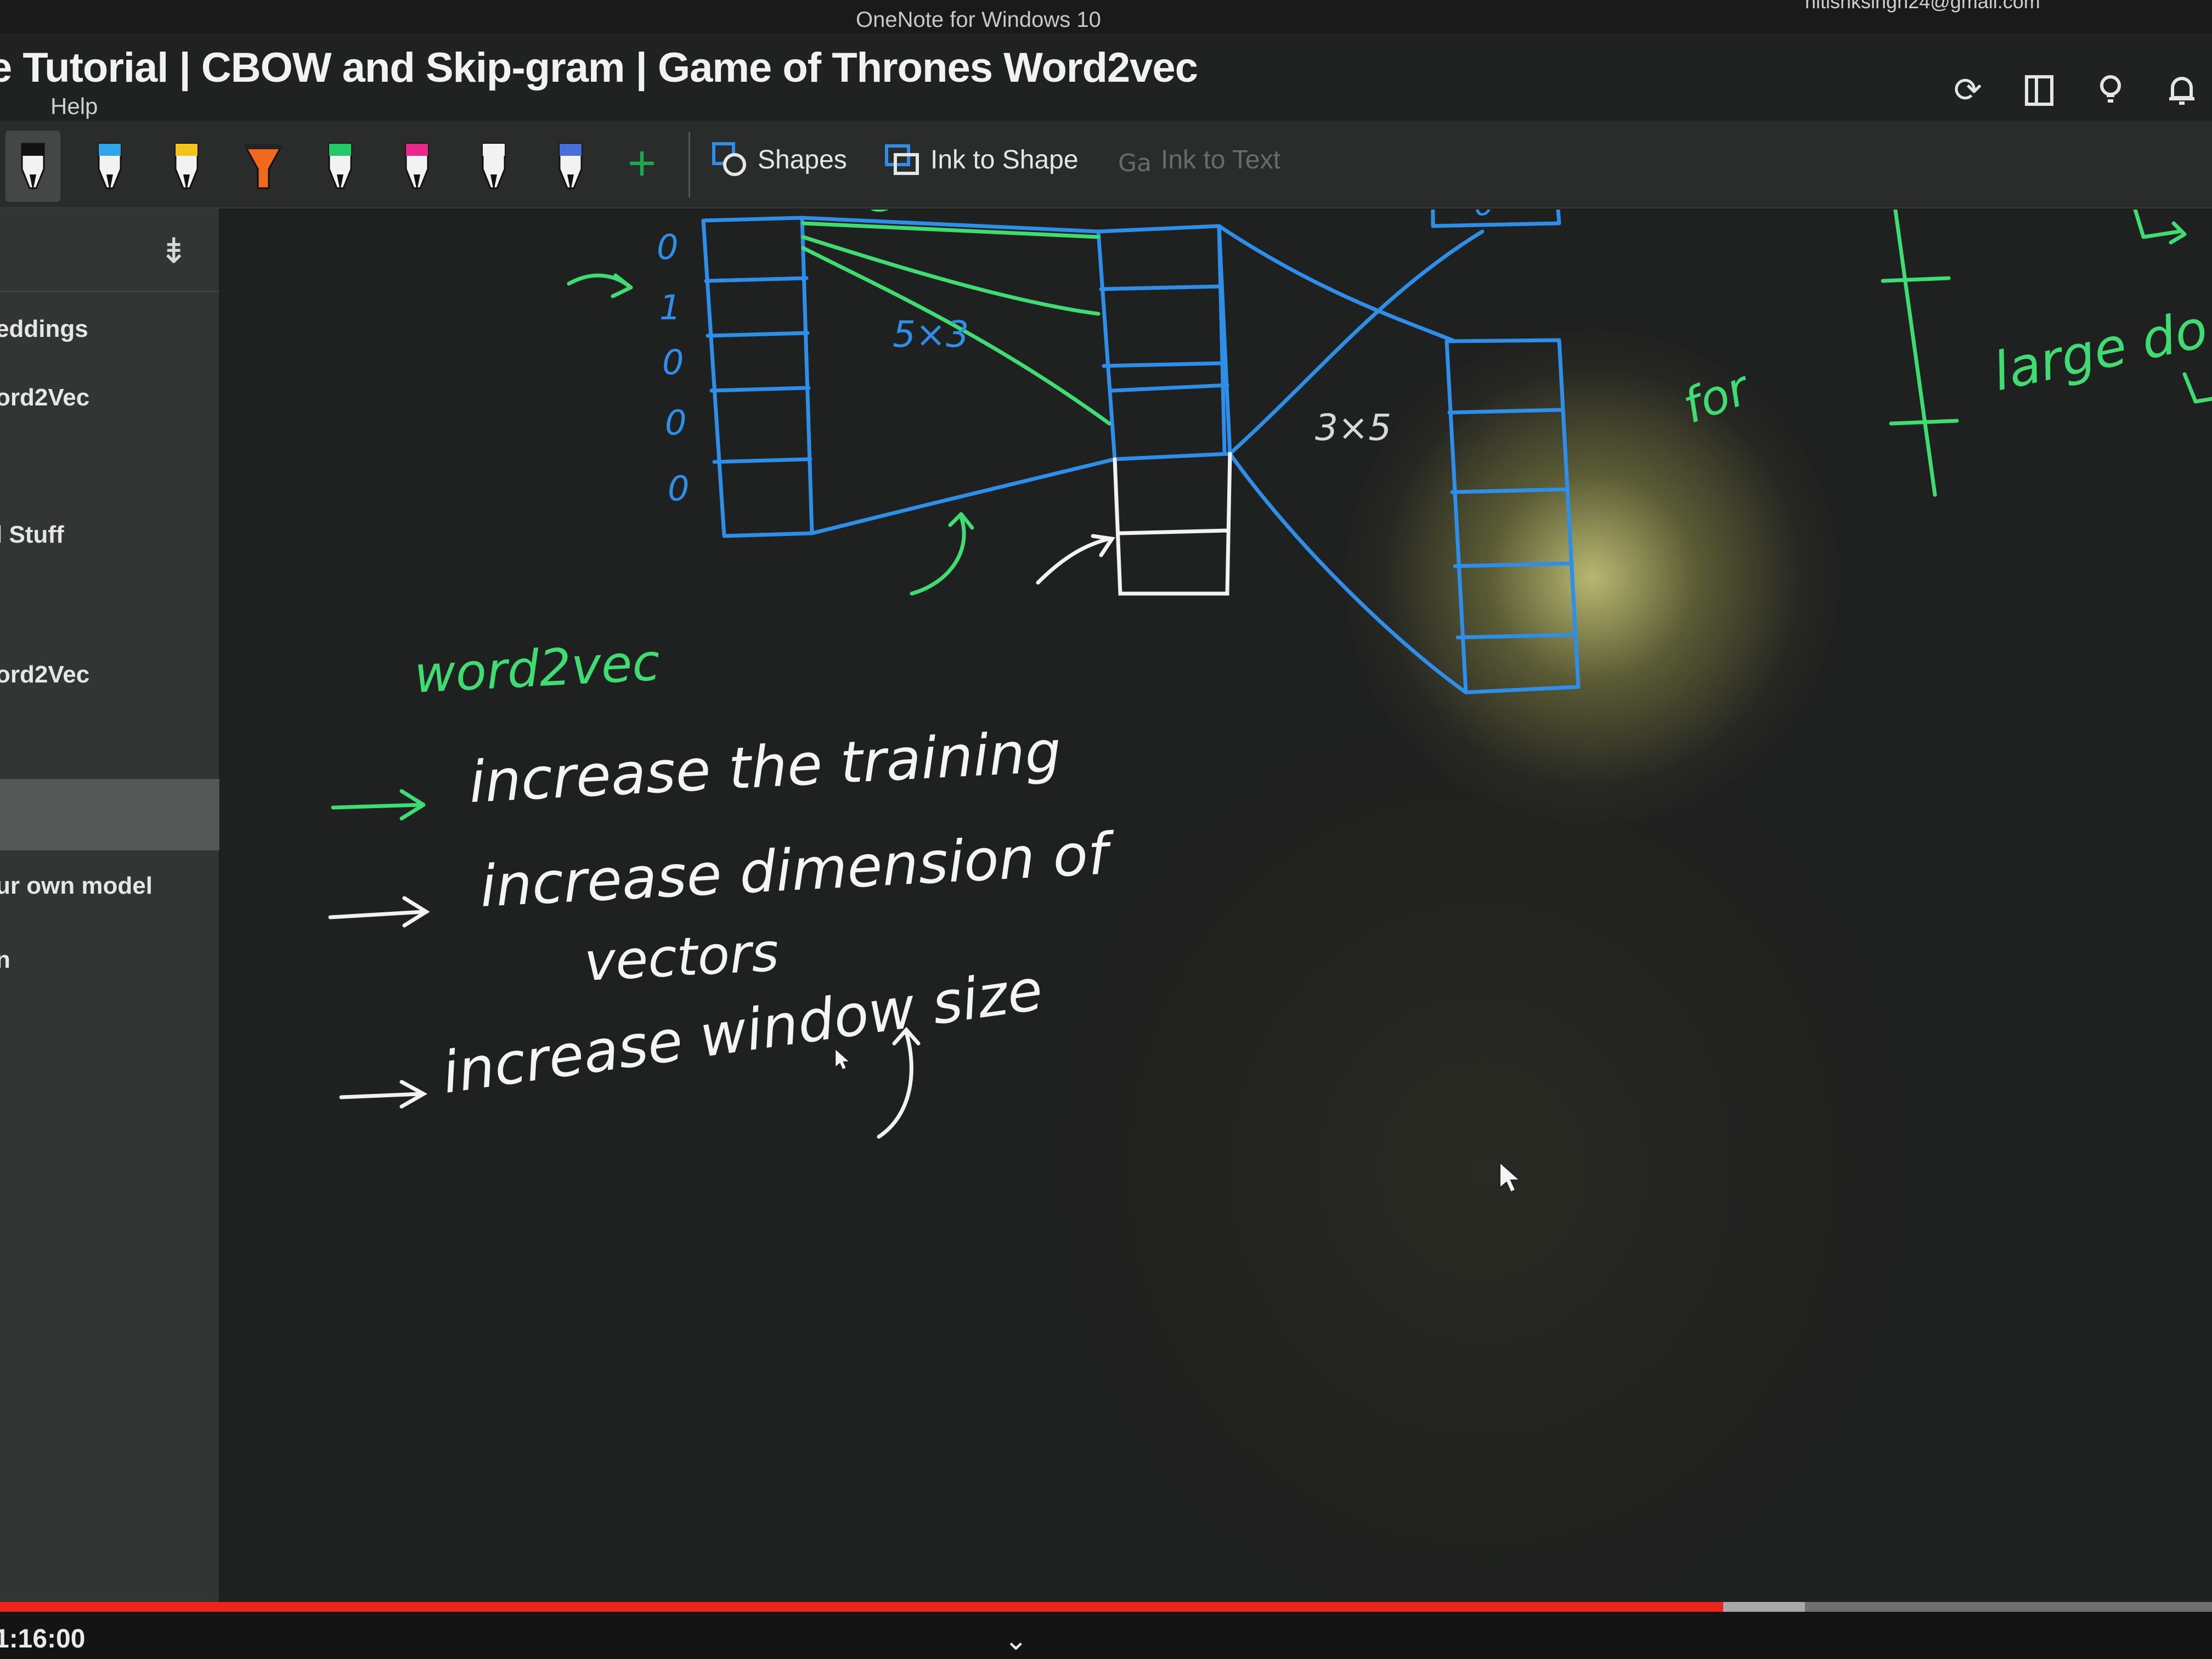 Image resolution: width=2212 pixels, height=1659 pixels. What do you see at coordinates (1106, 164) in the screenshot?
I see `draw-ribbon: + Shapes Ink to Shape Ga Ink to Text` at bounding box center [1106, 164].